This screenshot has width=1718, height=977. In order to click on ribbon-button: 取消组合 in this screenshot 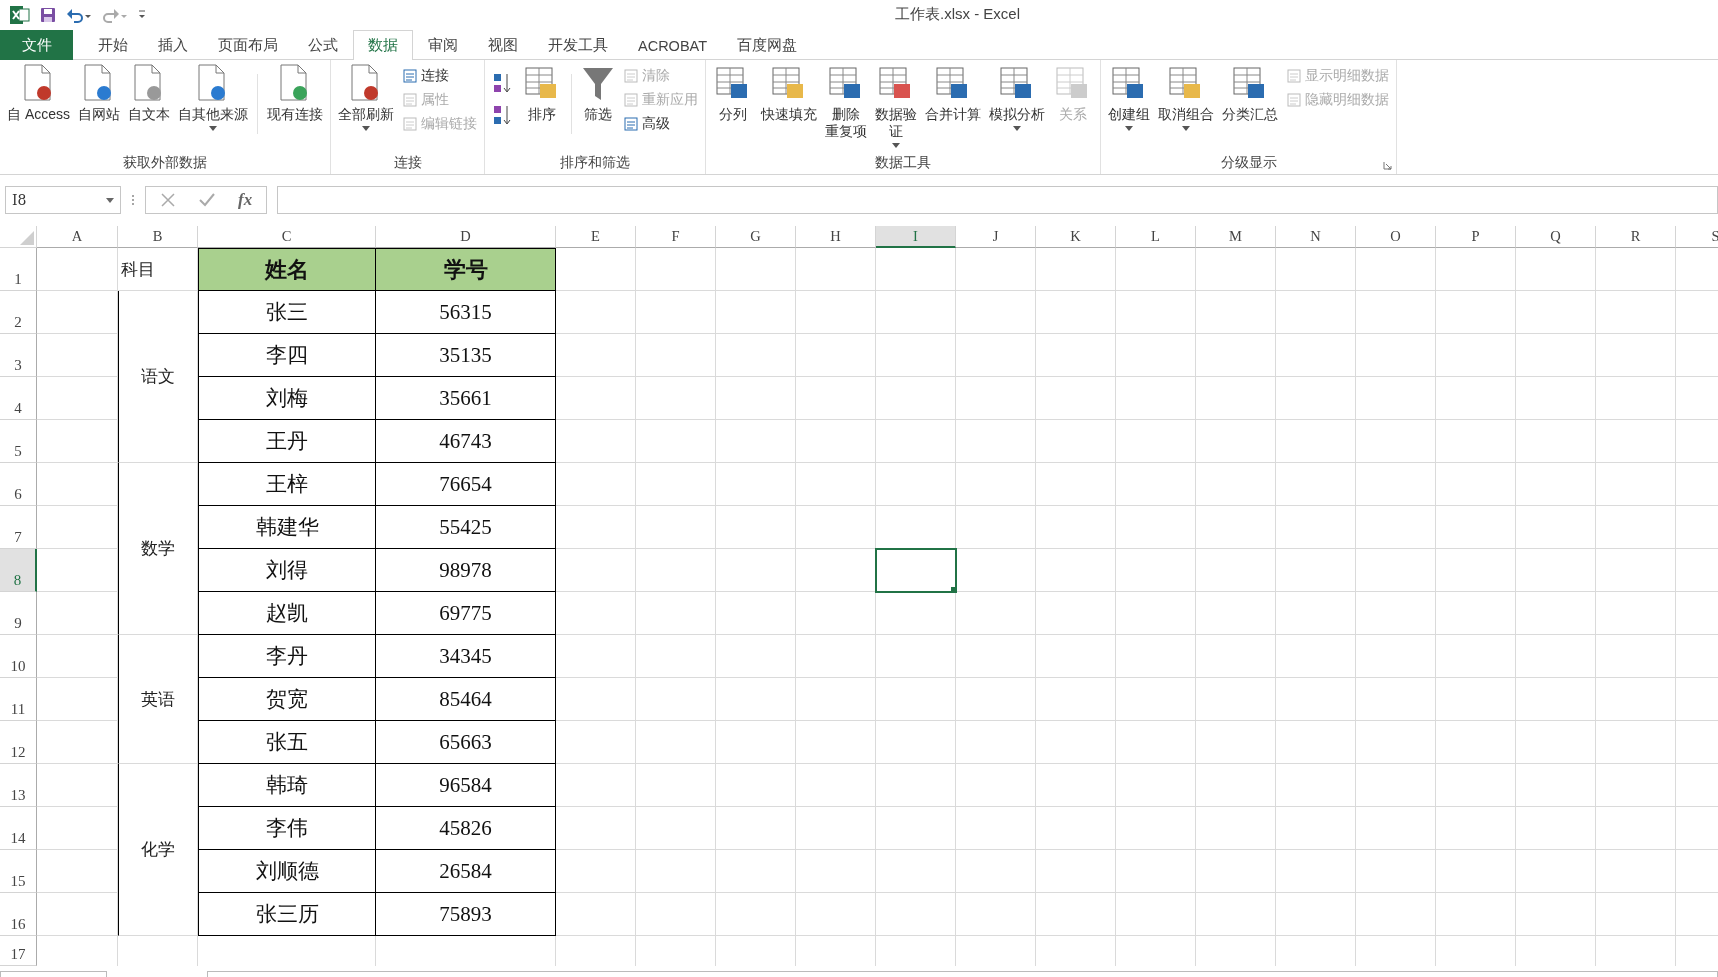, I will do `click(1186, 97)`.